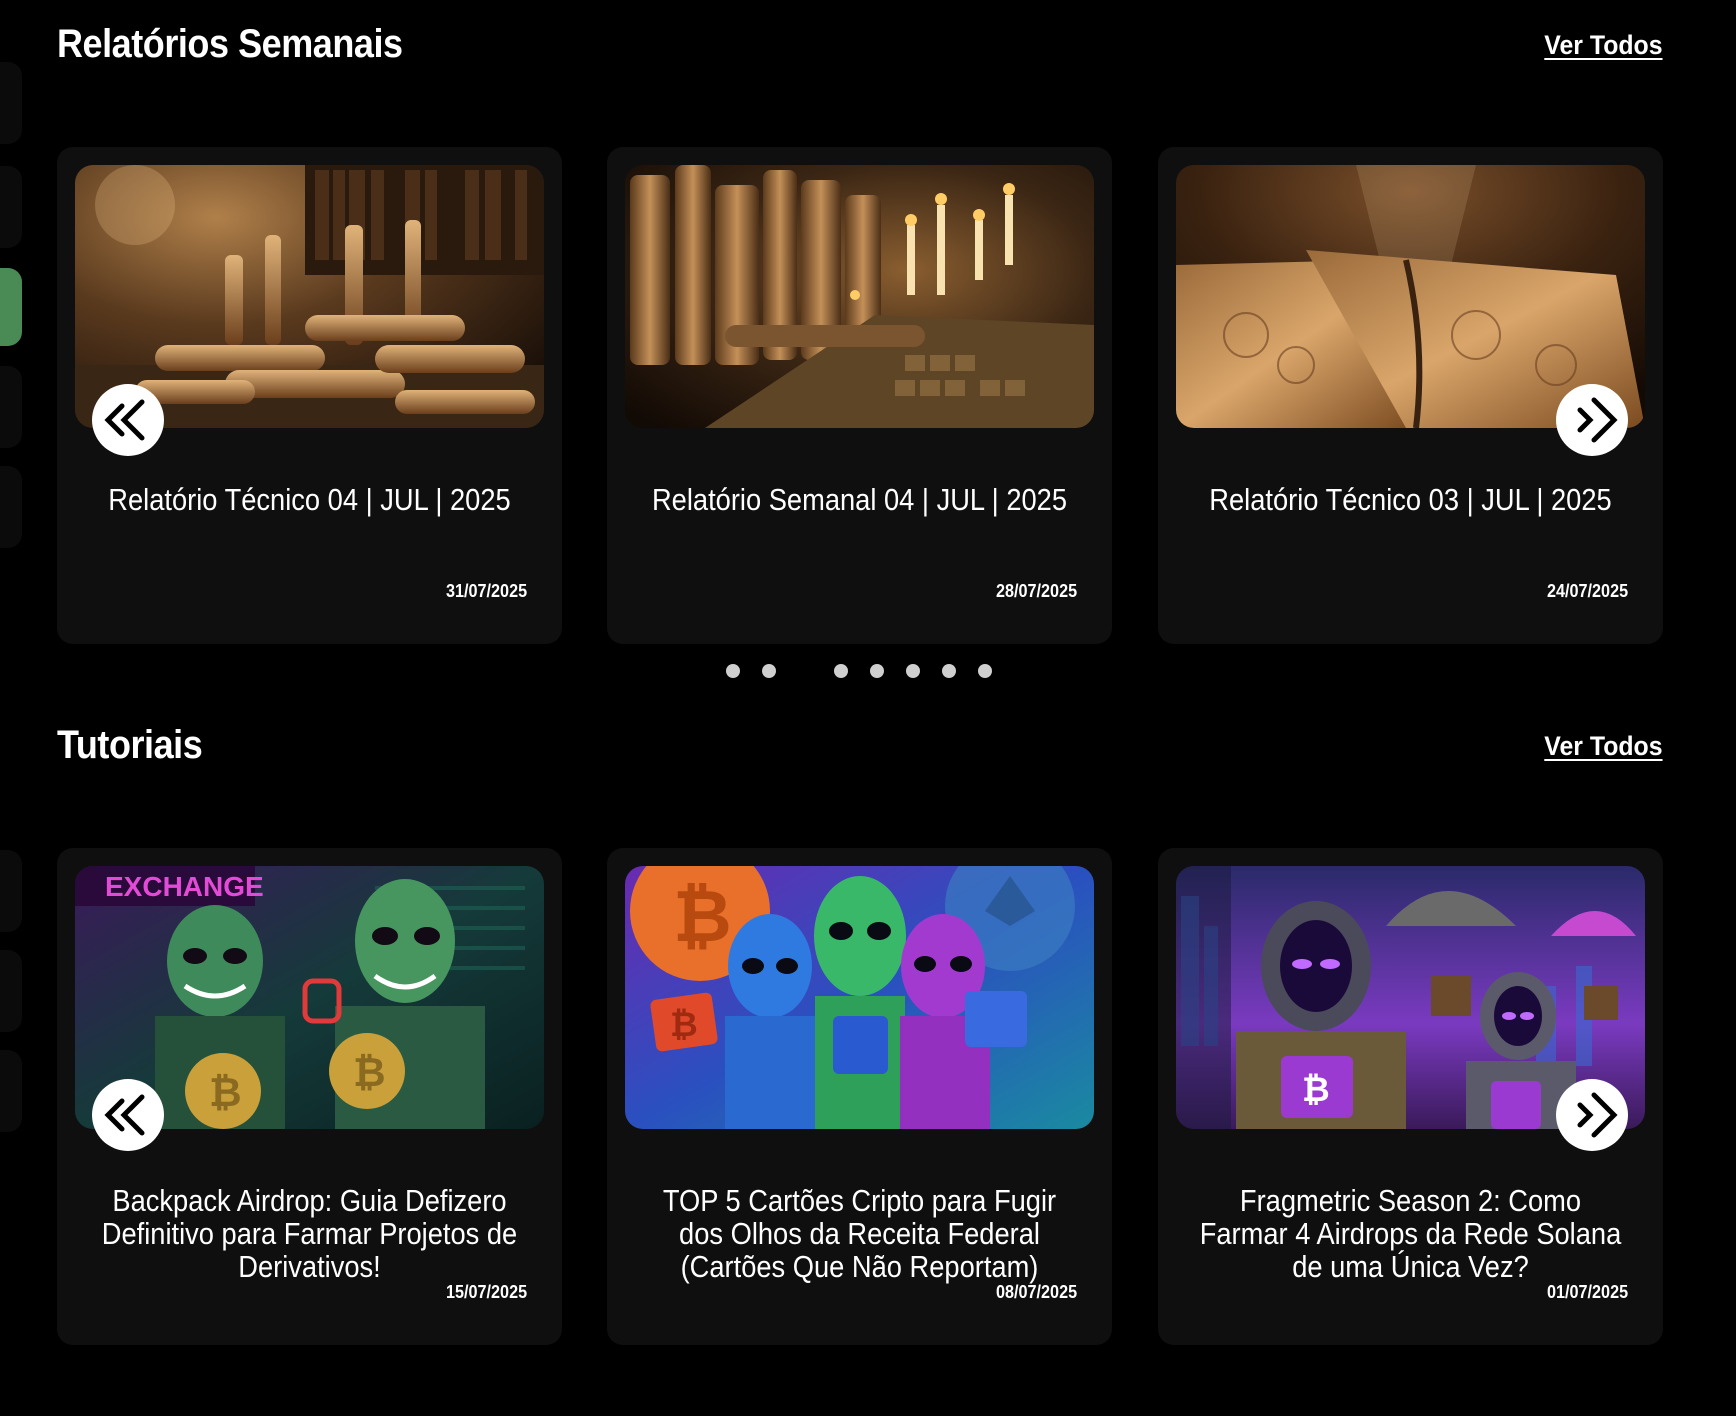 Image resolution: width=1736 pixels, height=1416 pixels. What do you see at coordinates (486, 1292) in the screenshot?
I see `card-date: 15/07/2025` at bounding box center [486, 1292].